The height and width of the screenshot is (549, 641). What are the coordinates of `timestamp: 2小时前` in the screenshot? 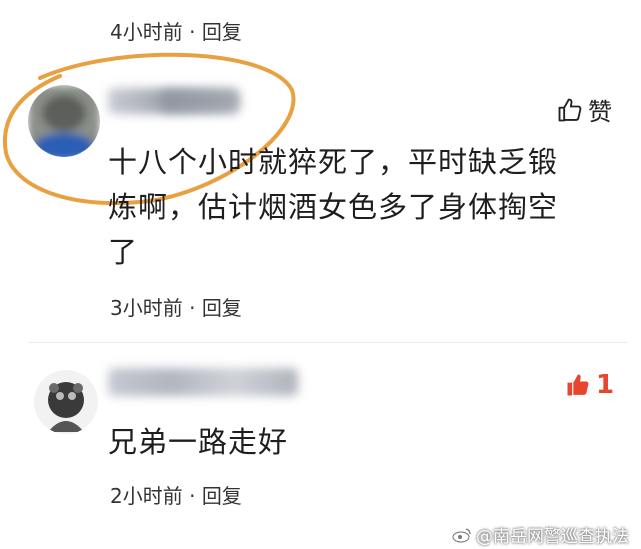 It's located at (146, 496).